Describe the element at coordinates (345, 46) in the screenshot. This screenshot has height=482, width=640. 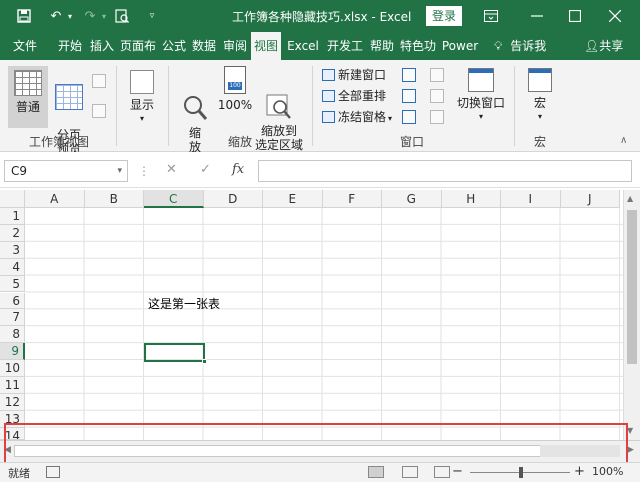
I see `tab-developer: 开发工` at that location.